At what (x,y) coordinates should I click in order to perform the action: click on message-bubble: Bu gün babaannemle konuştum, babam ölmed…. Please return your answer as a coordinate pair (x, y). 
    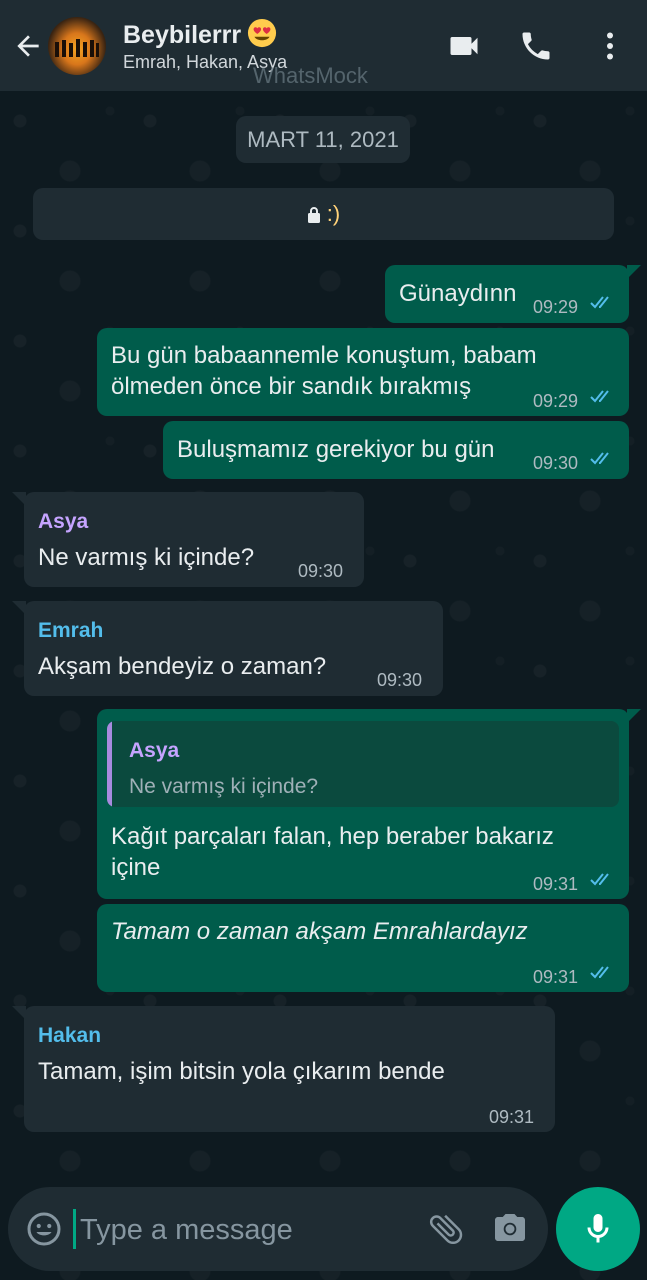
    Looking at the image, I should click on (363, 372).